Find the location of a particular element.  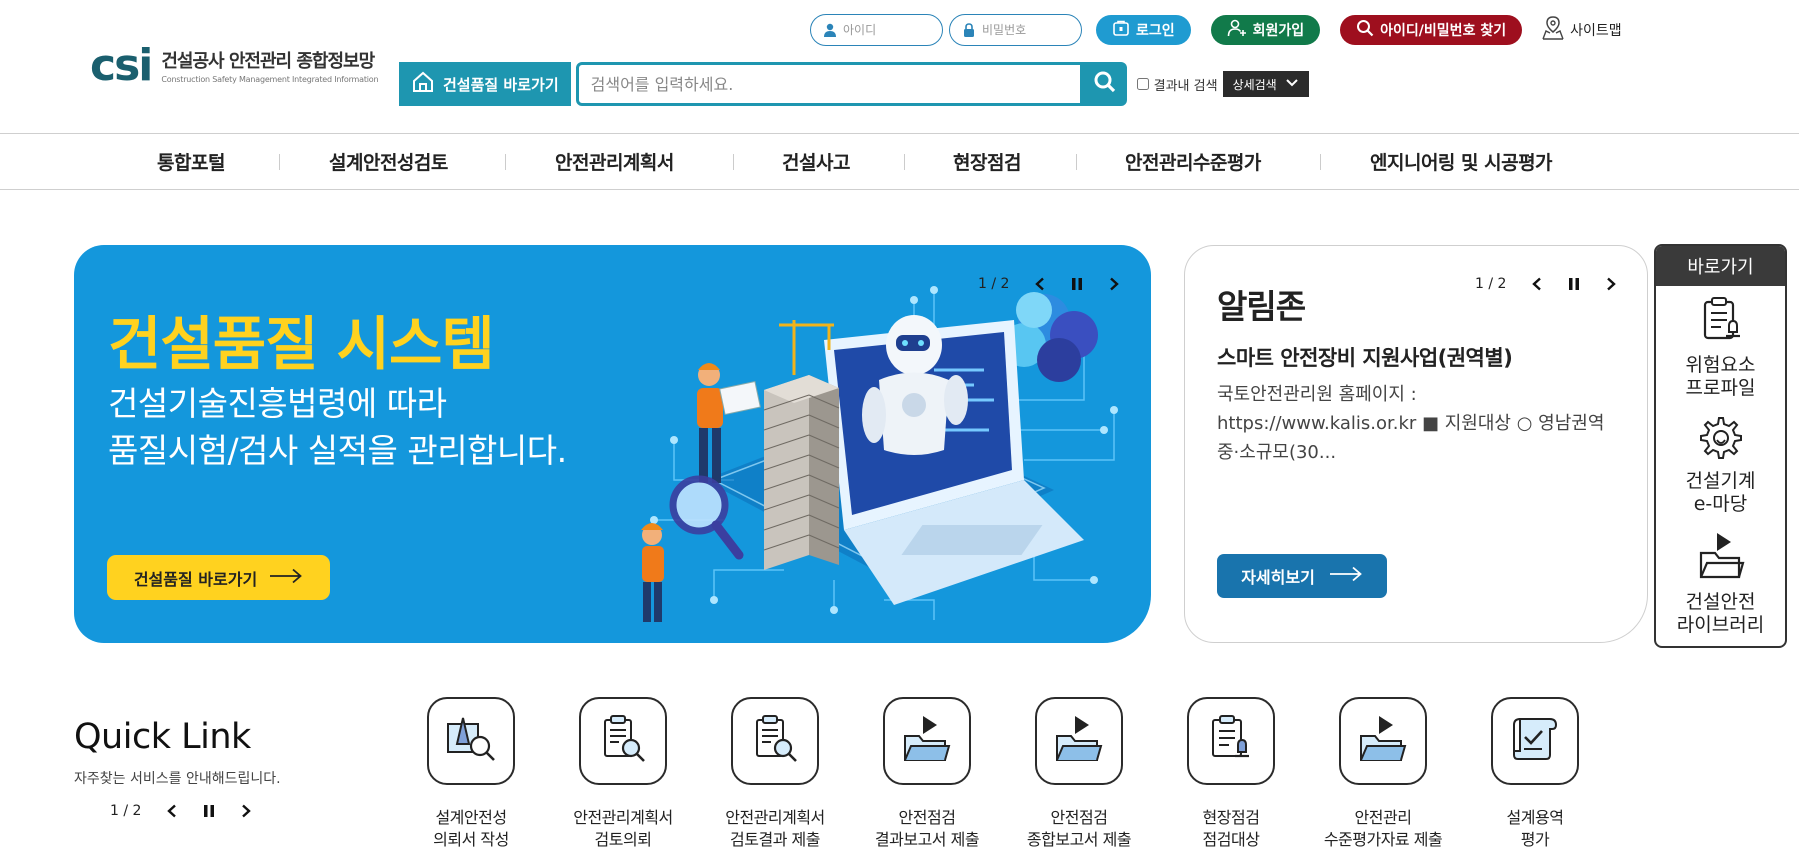

quicklink-label-line: 안전관리계획서 is located at coordinates (775, 817).